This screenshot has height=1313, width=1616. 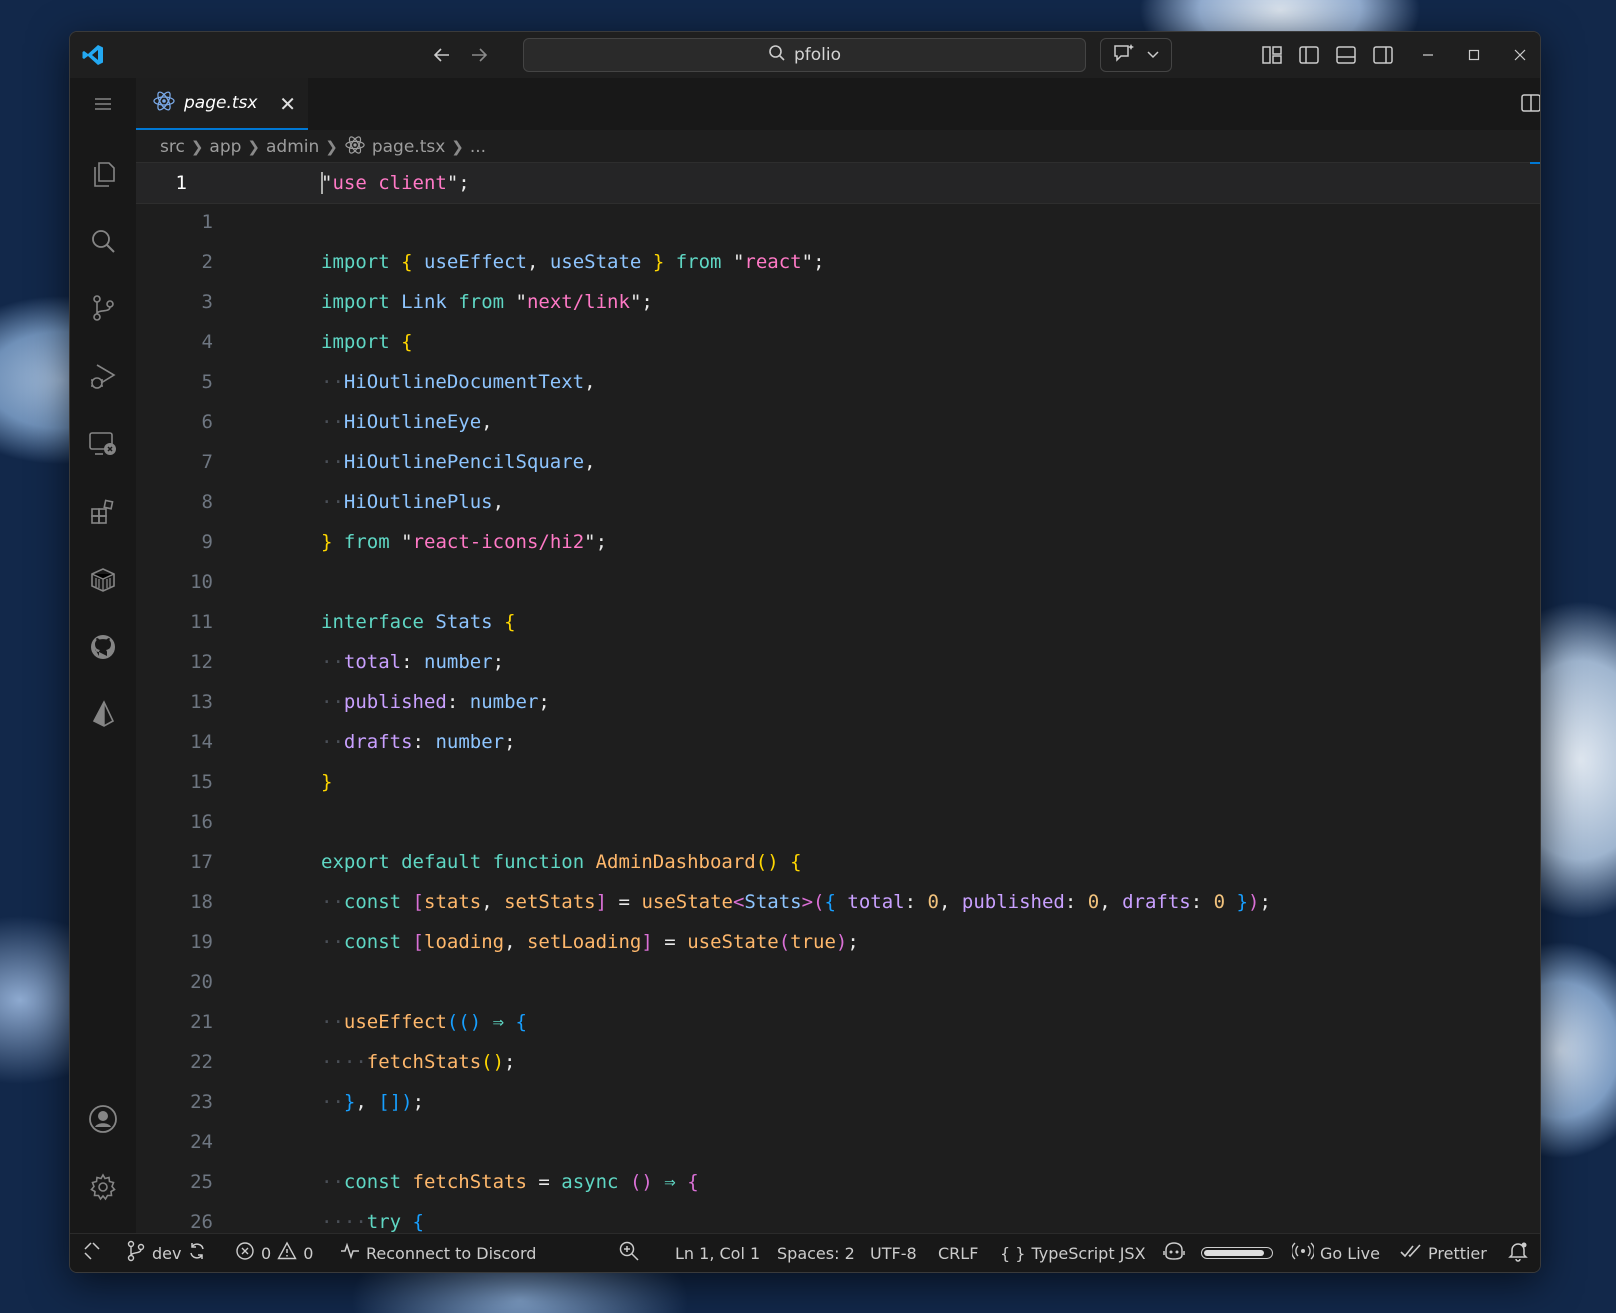 I want to click on code-line: 7 ··HiOutlinePencilSquare,, so click(x=838, y=462).